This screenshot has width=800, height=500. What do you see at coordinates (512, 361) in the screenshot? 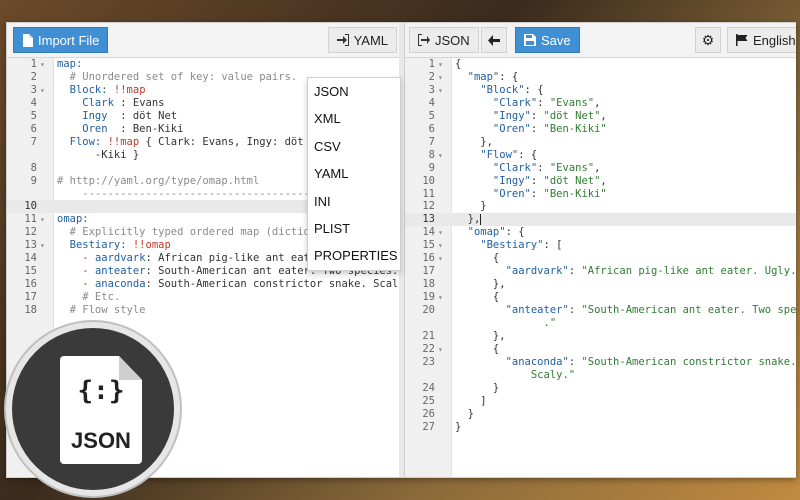
I see `code-token: "anaconda"` at bounding box center [512, 361].